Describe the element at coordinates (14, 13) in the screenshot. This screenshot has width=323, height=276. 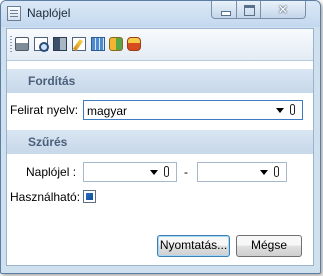
I see `app-icon` at that location.